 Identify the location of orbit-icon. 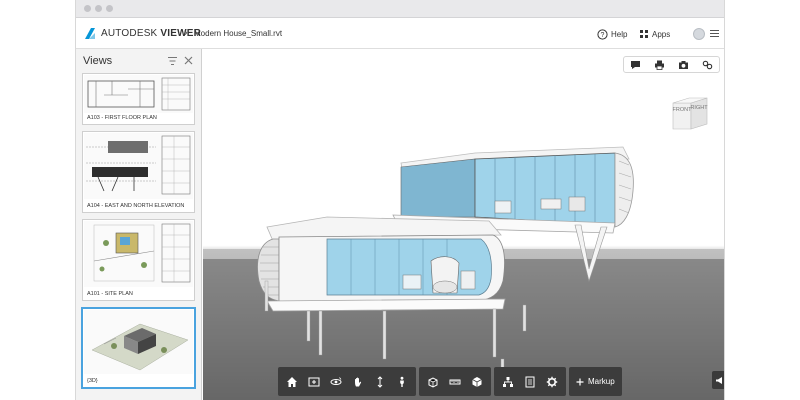
(336, 382).